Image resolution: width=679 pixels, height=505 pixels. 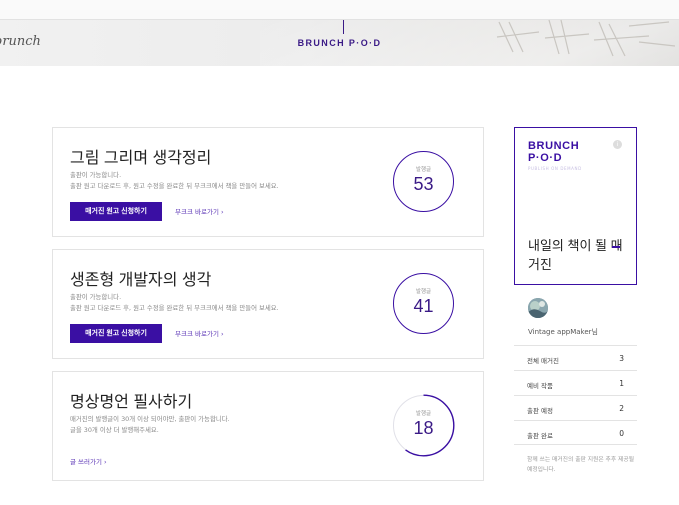 What do you see at coordinates (141, 158) in the screenshot?
I see `magazine-title: 그림 그리며 생각정리` at bounding box center [141, 158].